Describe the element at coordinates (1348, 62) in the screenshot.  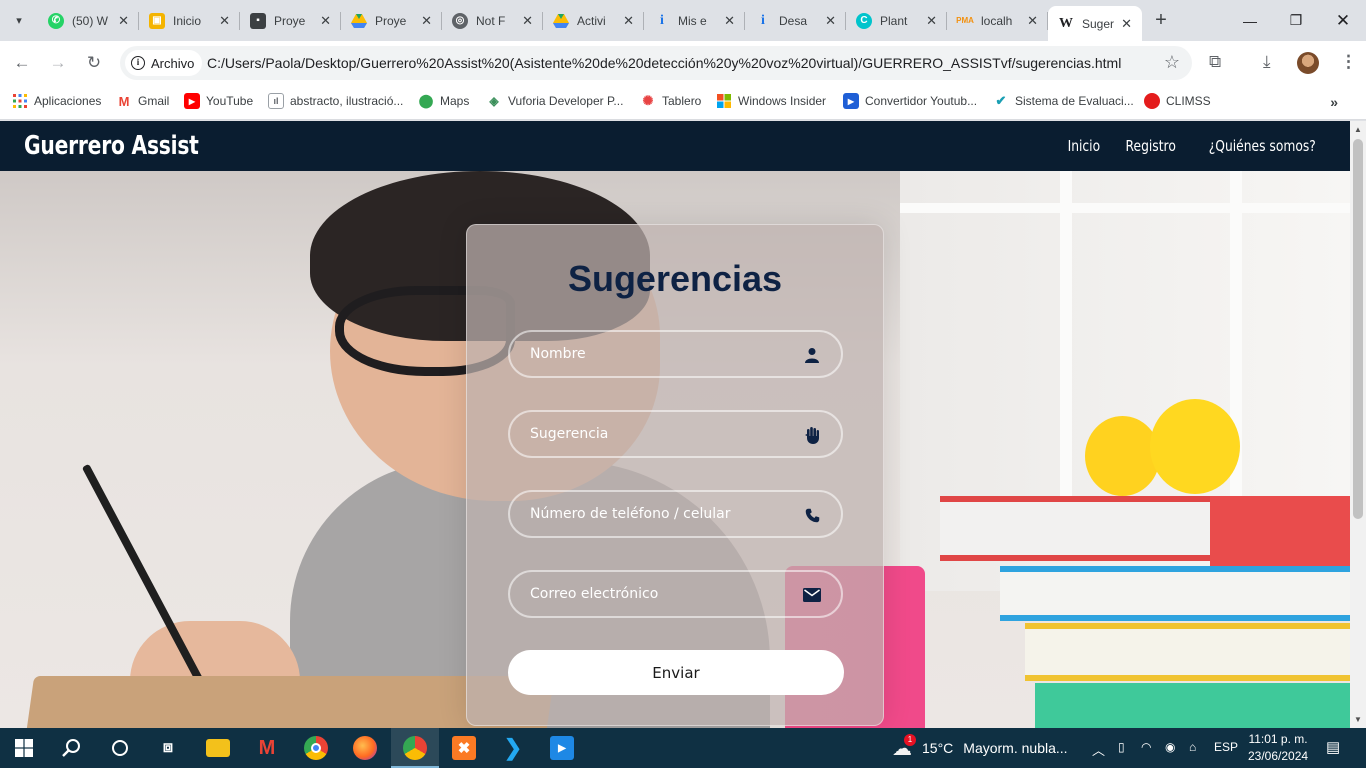
I see `more-menu-icon: ⋮` at that location.